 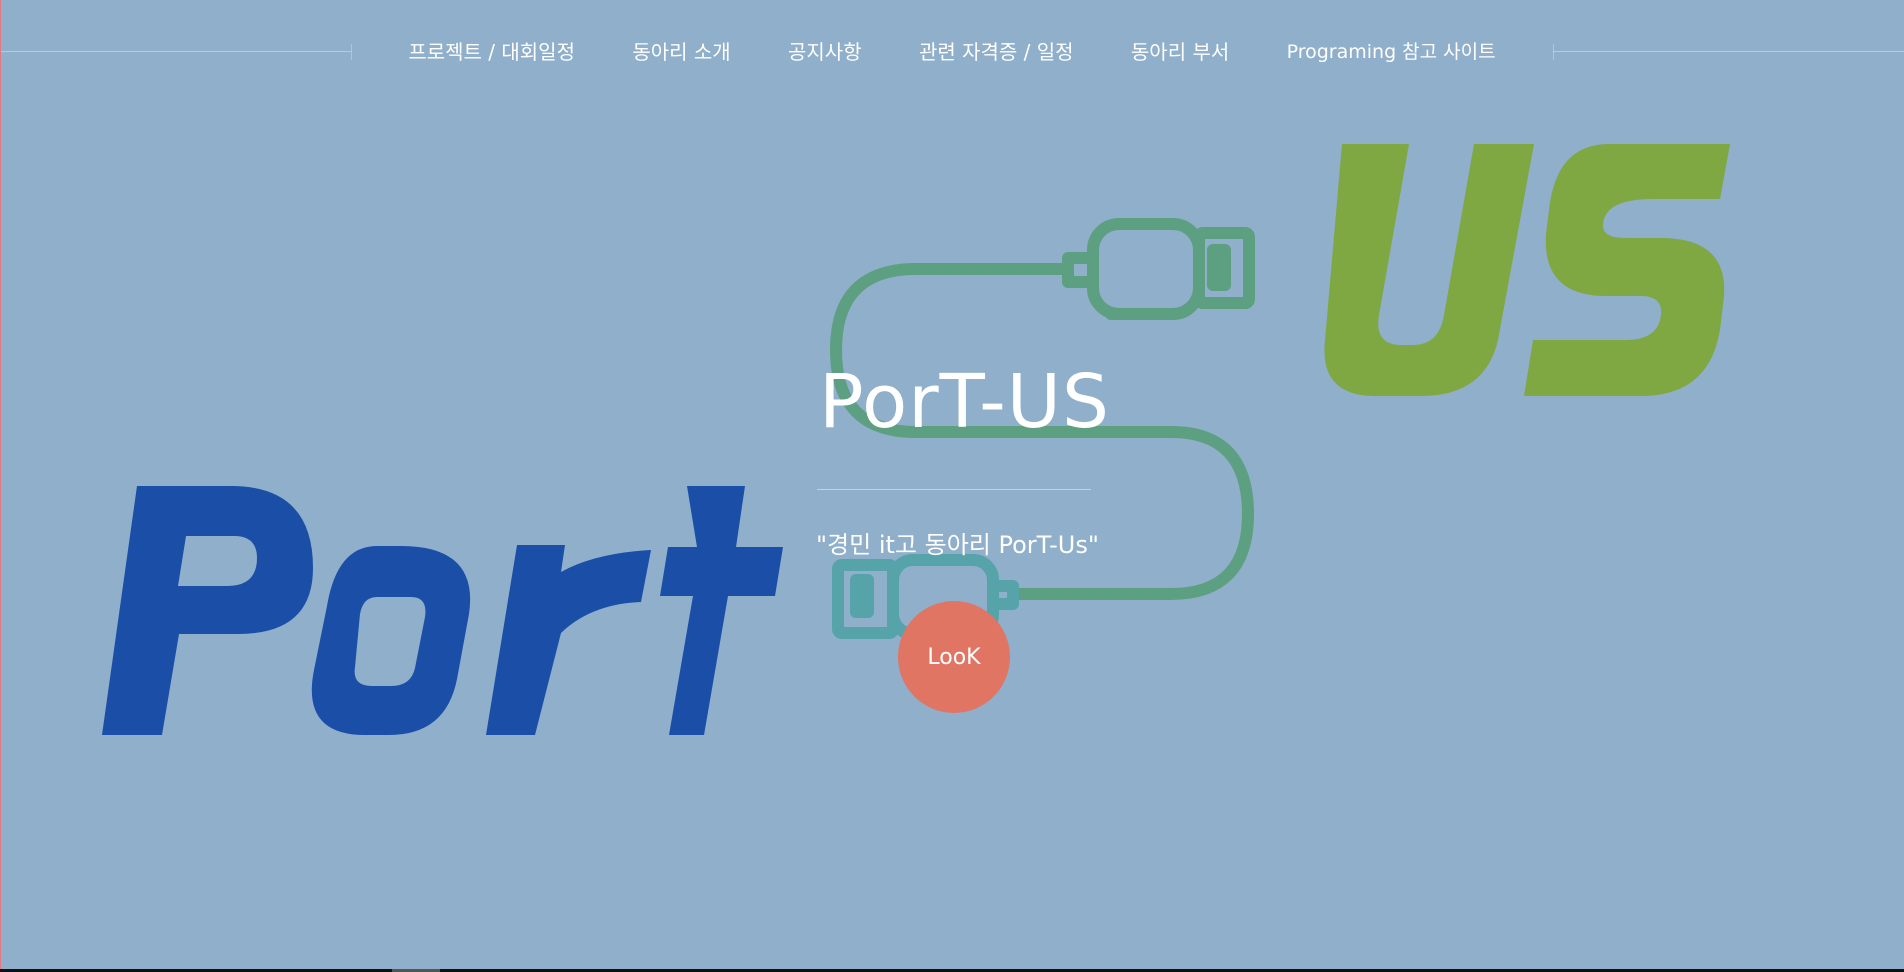 I want to click on port-wordmark, so click(x=442, y=610).